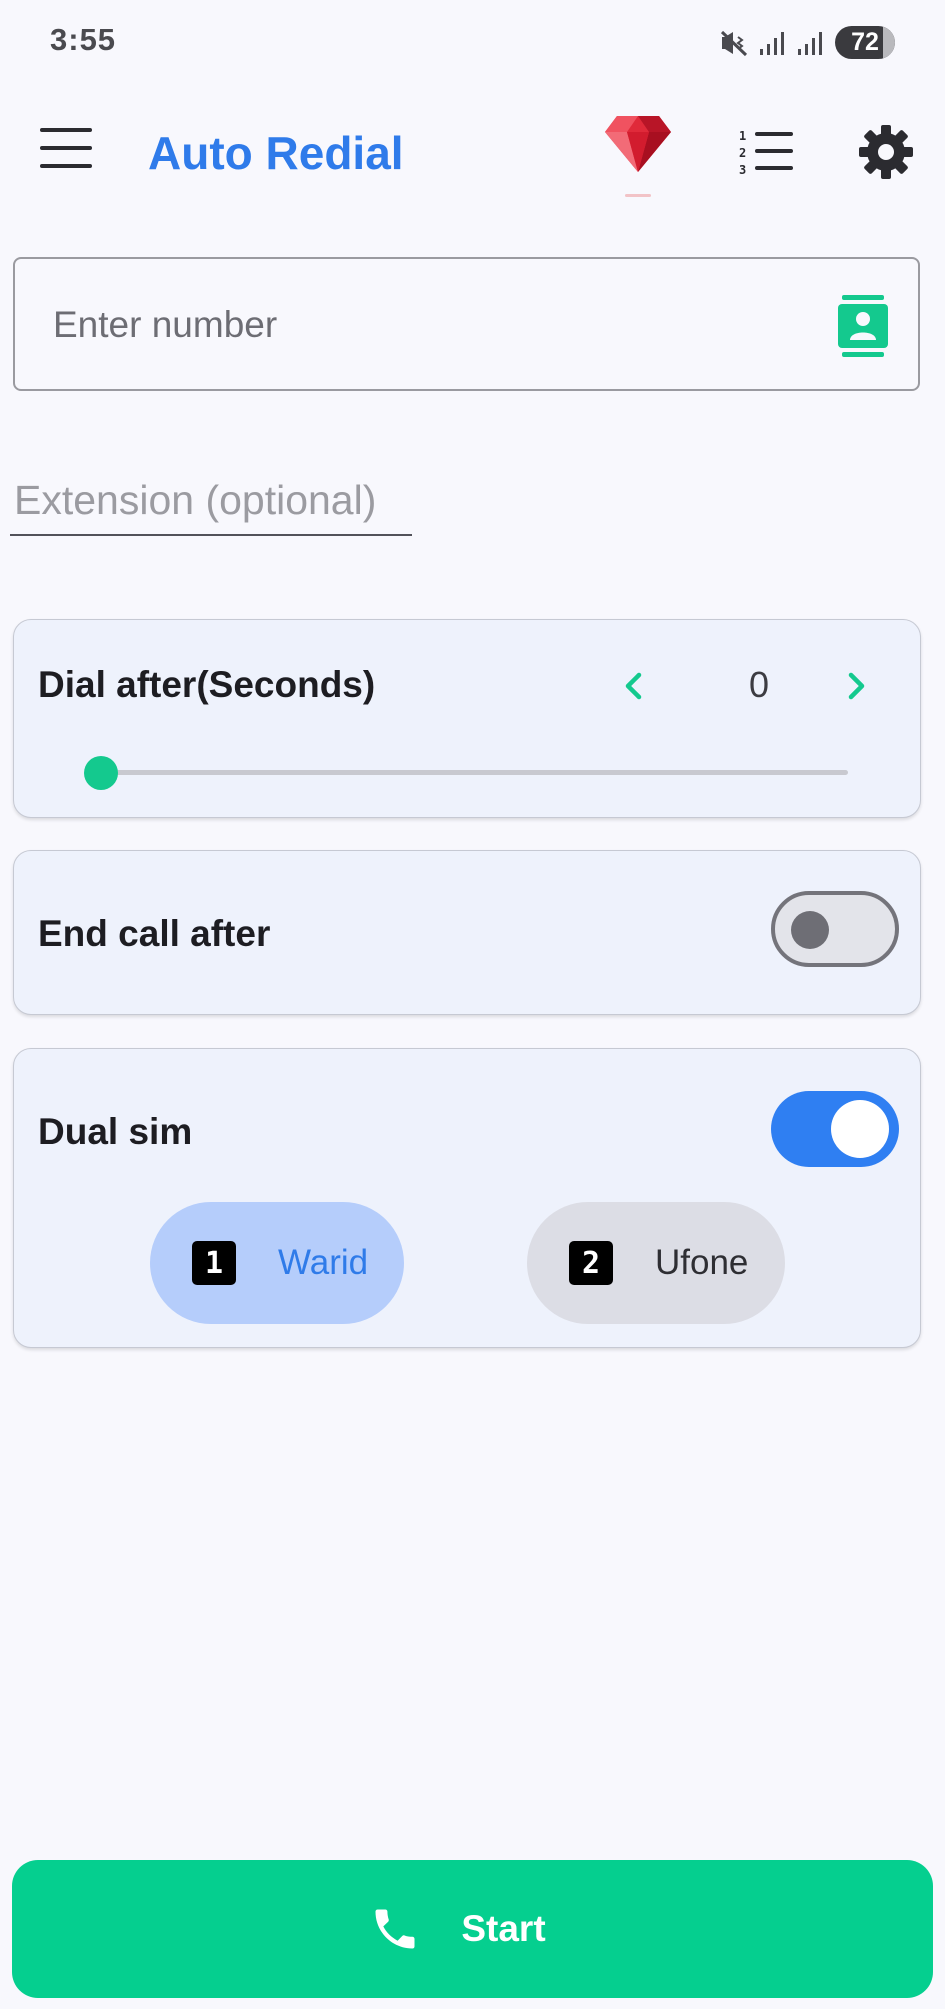 The image size is (945, 2009). I want to click on increase-delay-button, so click(856, 686).